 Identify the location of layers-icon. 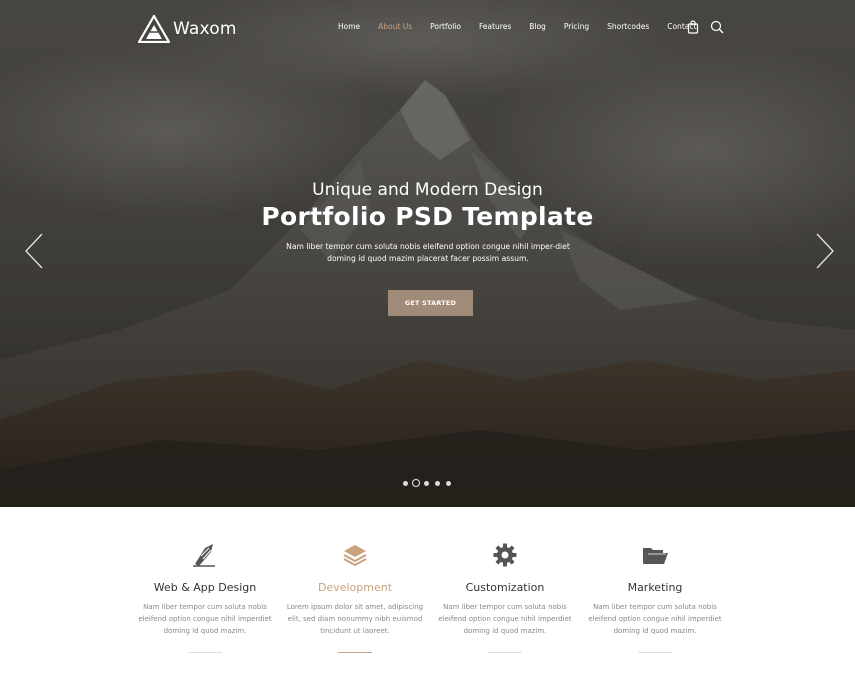
(355, 556).